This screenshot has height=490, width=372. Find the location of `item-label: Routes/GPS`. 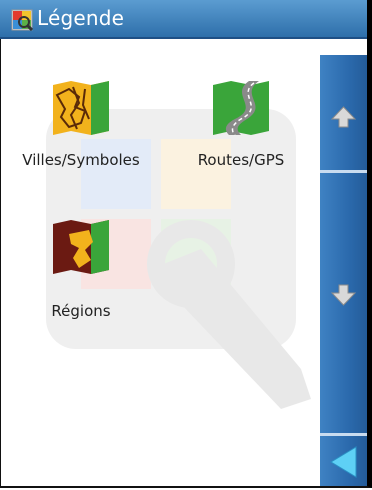

item-label: Routes/GPS is located at coordinates (241, 160).